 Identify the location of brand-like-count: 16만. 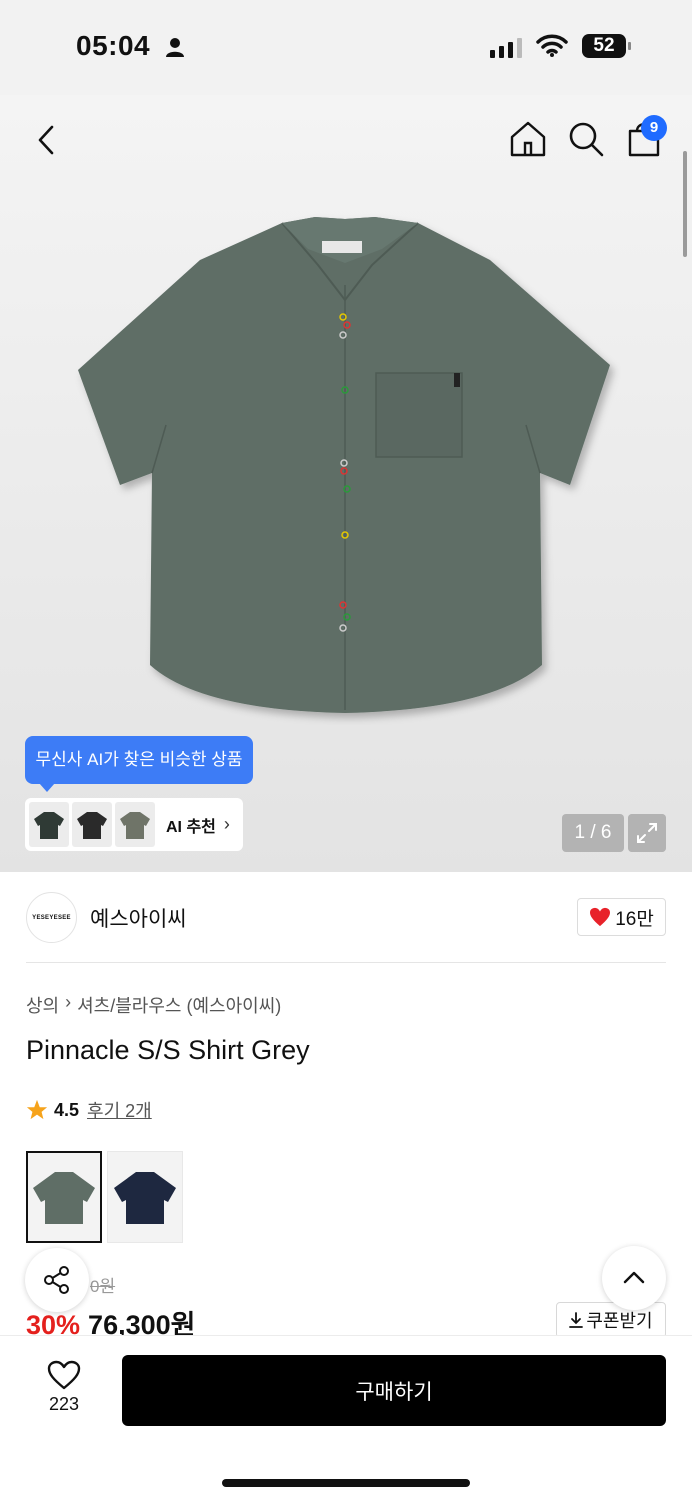
(634, 919).